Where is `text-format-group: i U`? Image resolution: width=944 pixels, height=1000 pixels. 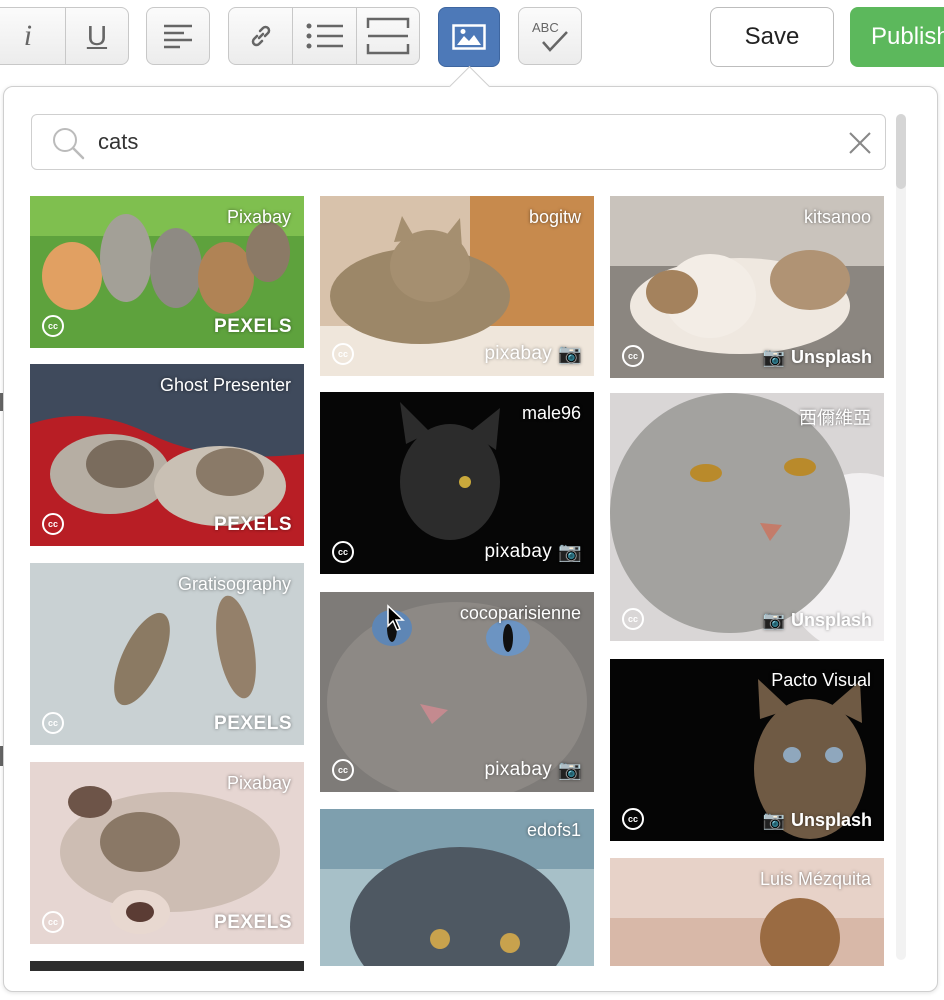 text-format-group: i U is located at coordinates (64, 36).